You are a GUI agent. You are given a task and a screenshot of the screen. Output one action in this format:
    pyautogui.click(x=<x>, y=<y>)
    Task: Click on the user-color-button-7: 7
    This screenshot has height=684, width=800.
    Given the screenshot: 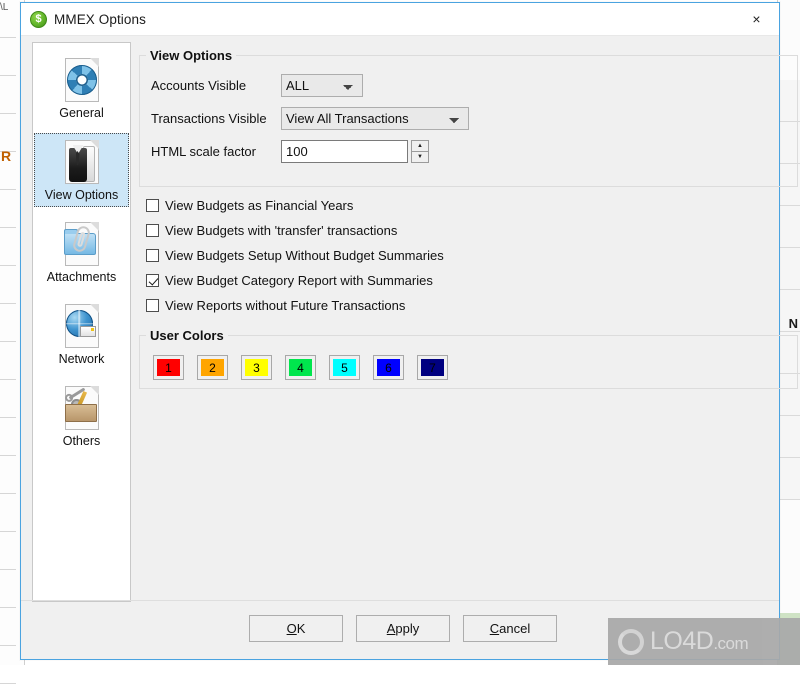 What is the action you would take?
    pyautogui.click(x=432, y=367)
    